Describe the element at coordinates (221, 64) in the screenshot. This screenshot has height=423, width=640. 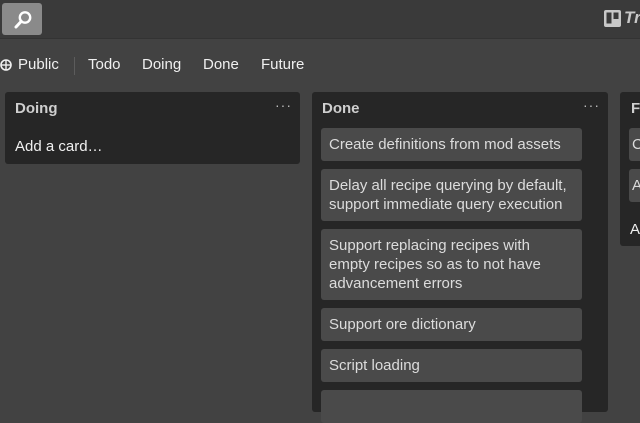
I see `tab-done: Done` at that location.